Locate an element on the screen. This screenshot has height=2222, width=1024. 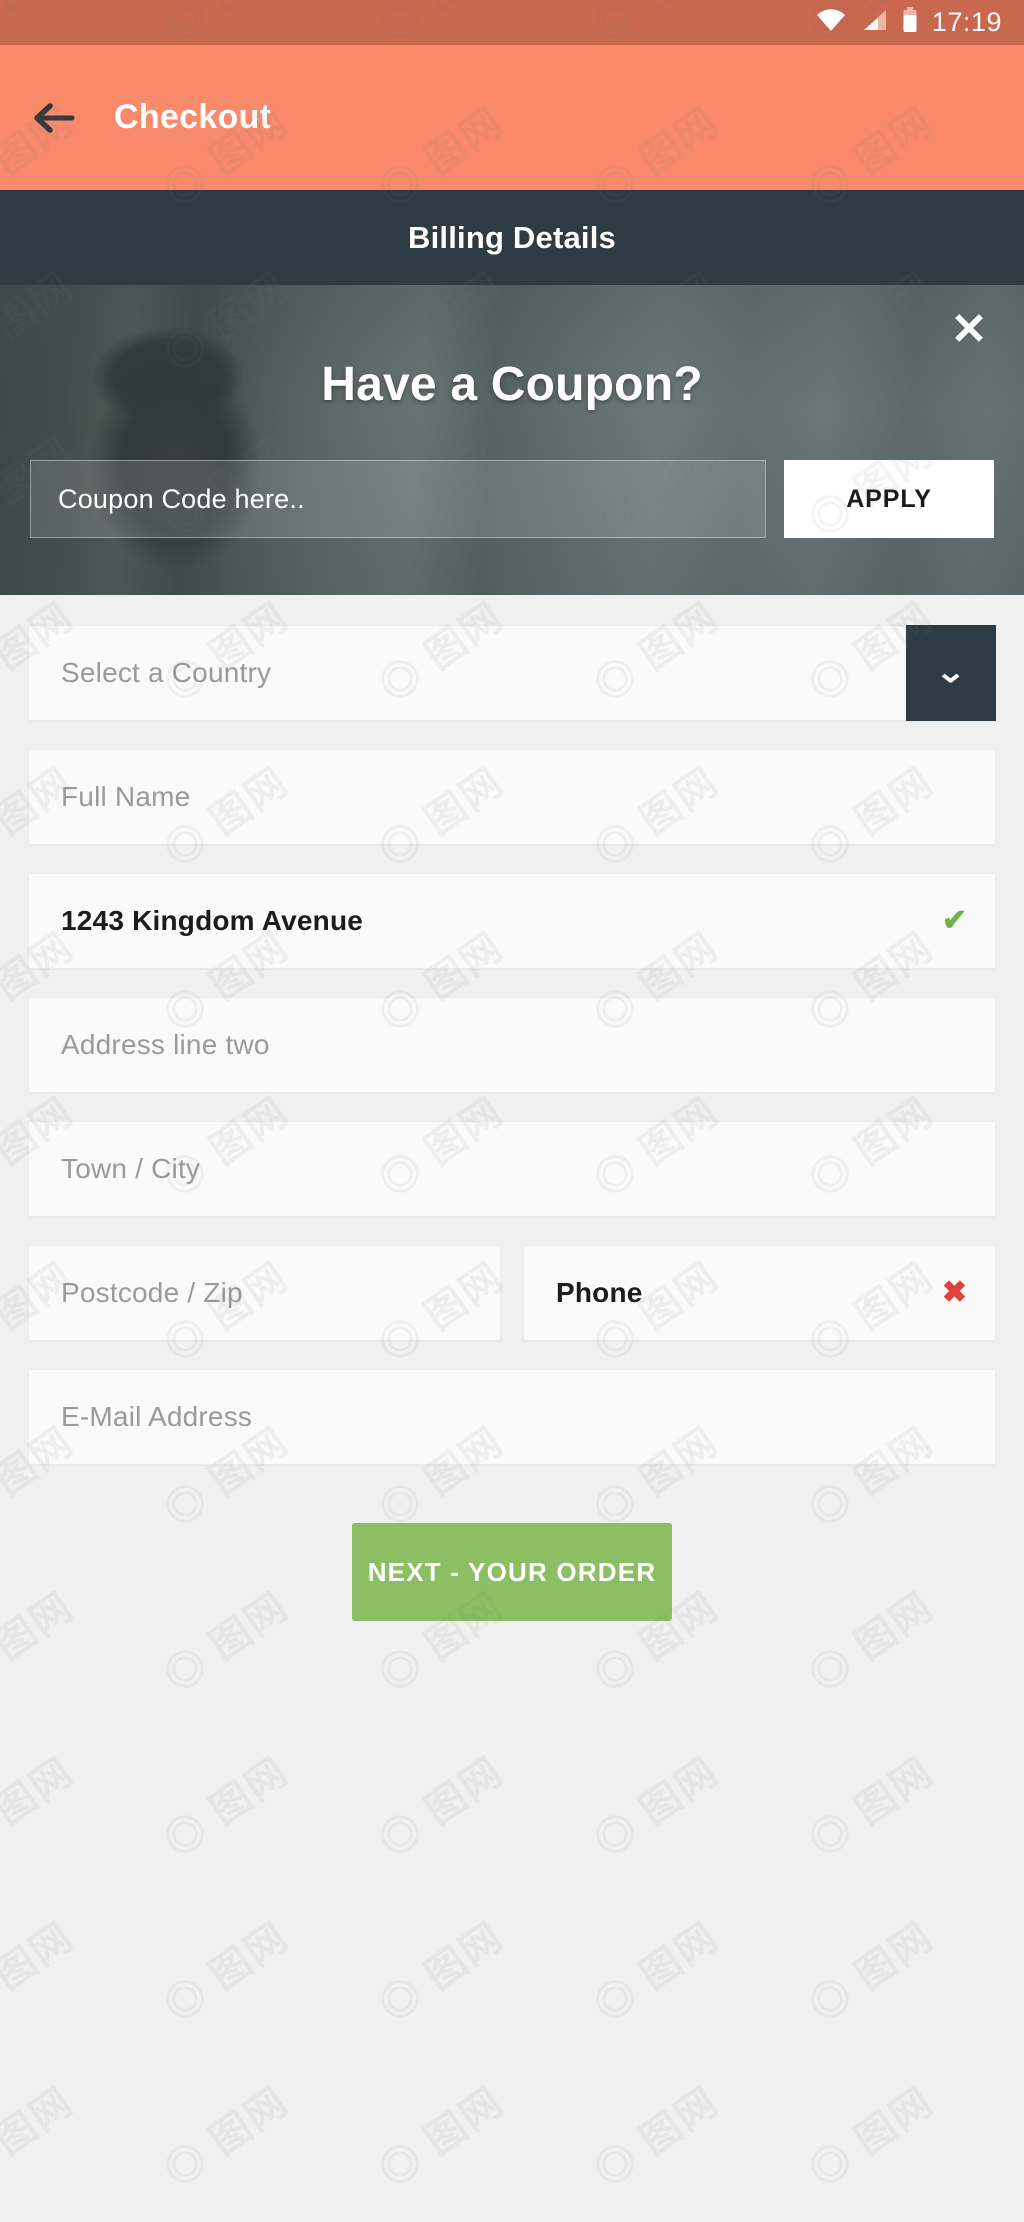
postcode-phone-row: Postcode / Zip Phone ✖ is located at coordinates (512, 1307).